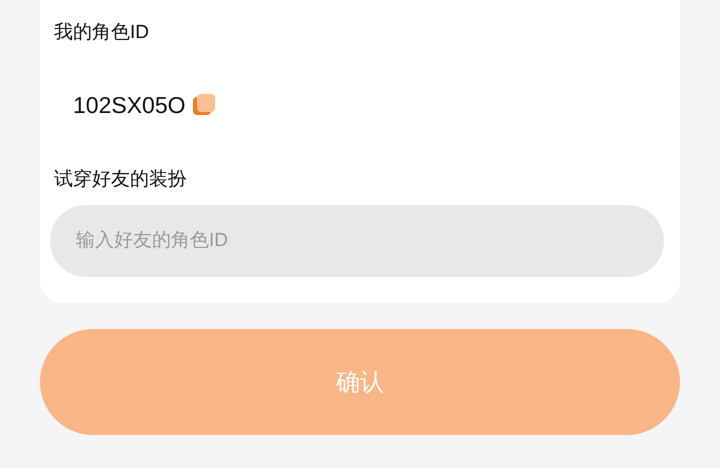  I want to click on input-field: 输入好友的角色ID, so click(357, 241).